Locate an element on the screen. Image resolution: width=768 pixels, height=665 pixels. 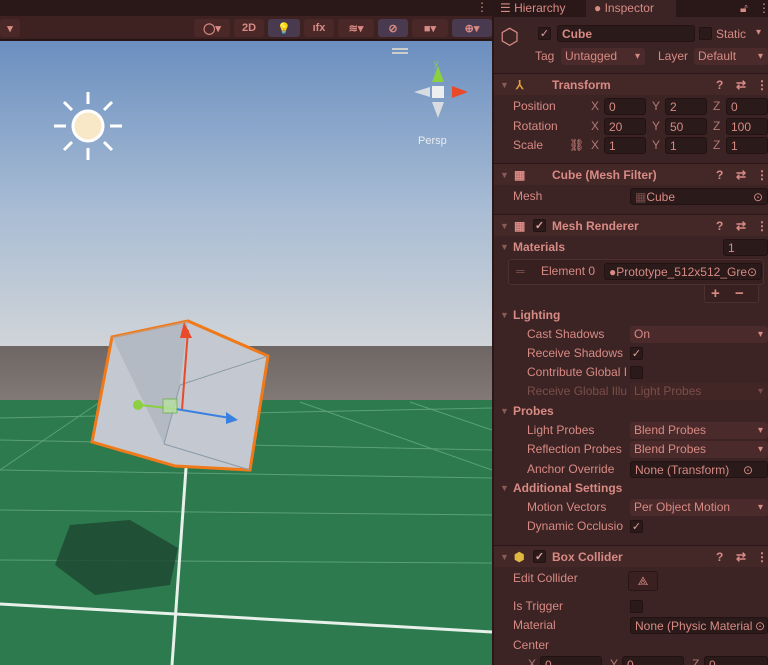
draw-mode-dropdown: ▾ is located at coordinates (10, 28).